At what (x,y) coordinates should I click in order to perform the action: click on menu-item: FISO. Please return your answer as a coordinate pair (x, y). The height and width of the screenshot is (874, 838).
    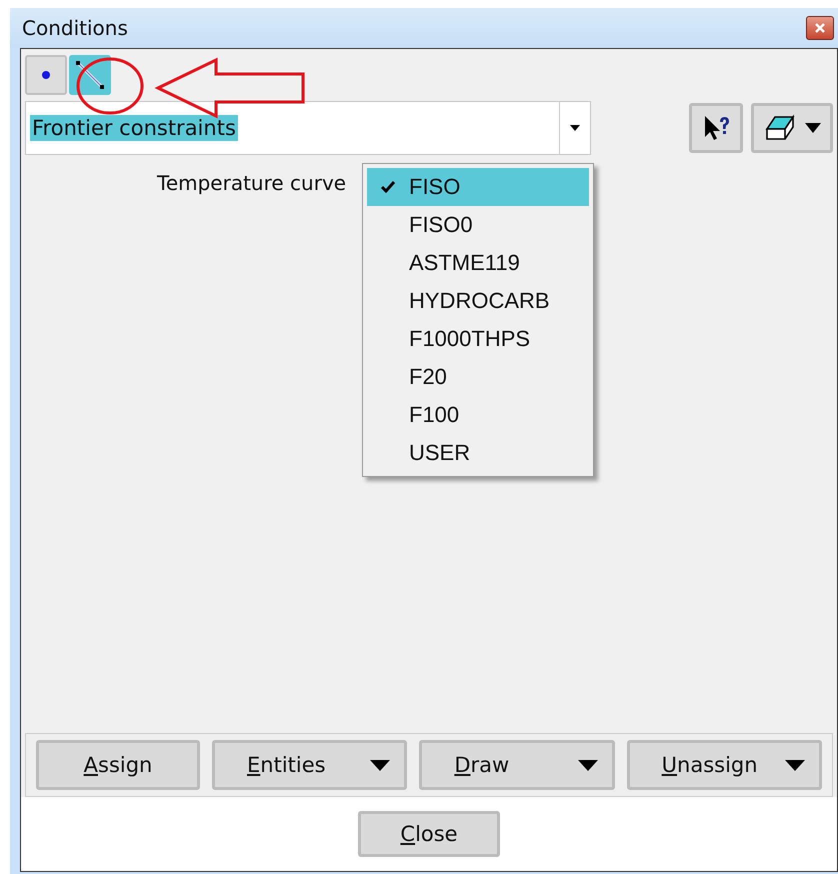
    Looking at the image, I should click on (478, 187).